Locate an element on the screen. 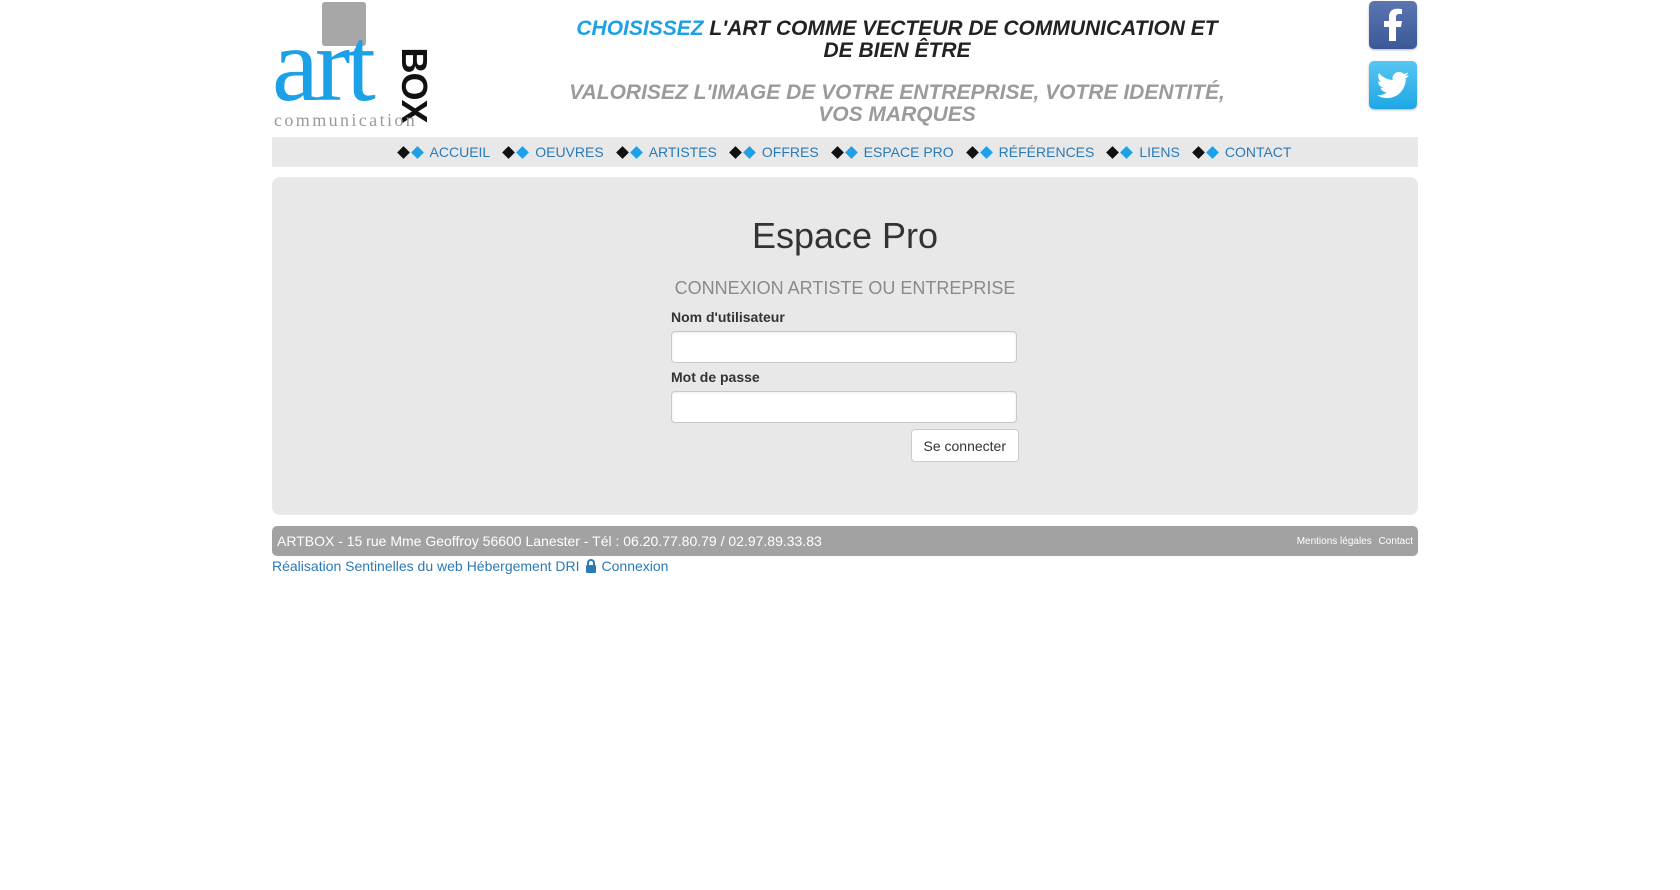  nav-item-offres: OFFRES is located at coordinates (774, 152).